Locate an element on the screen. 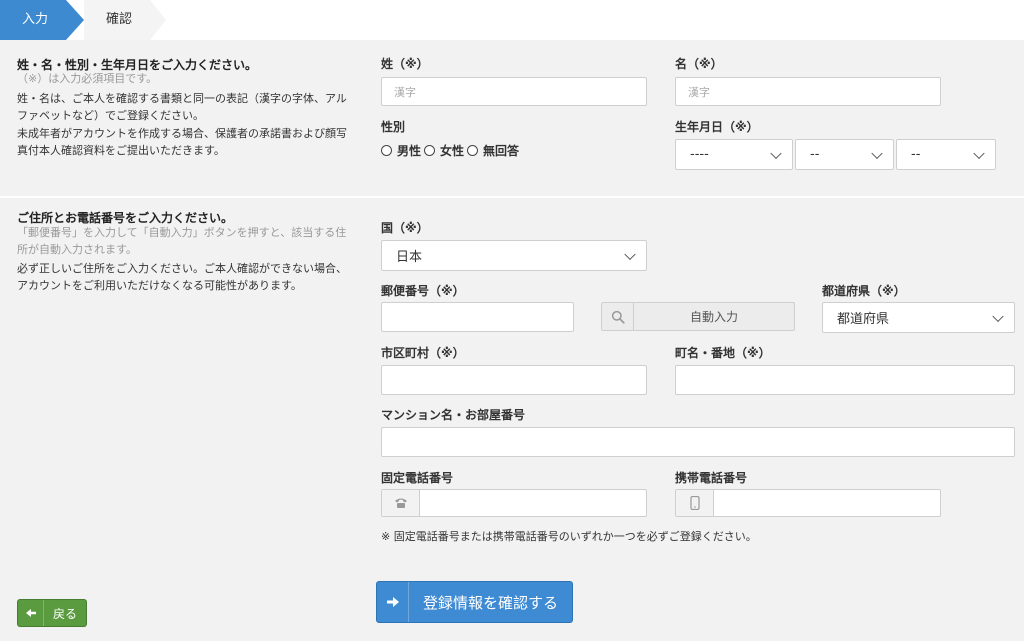 The height and width of the screenshot is (641, 1024). postal-code-label: 郵便番号（※） is located at coordinates (423, 291).